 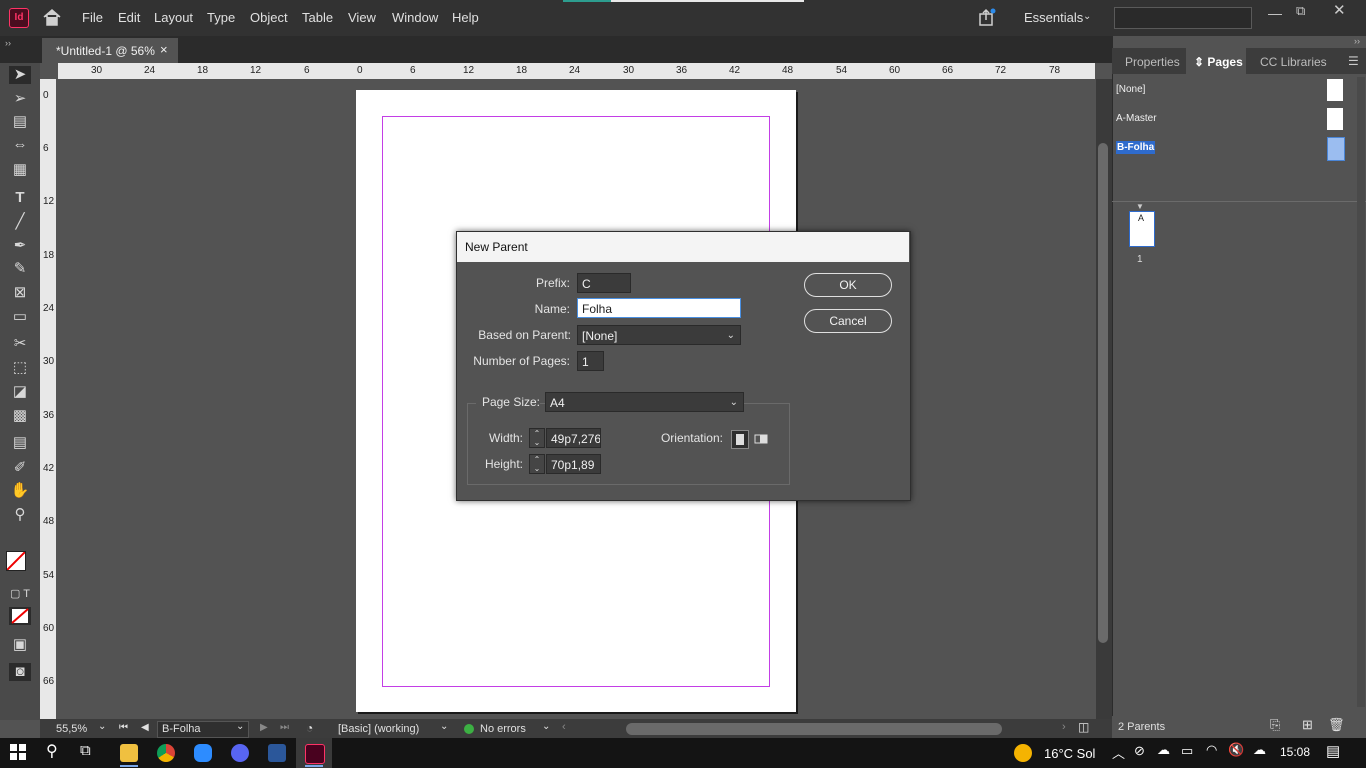 I want to click on page-tool-icon: ▤, so click(x=20, y=122).